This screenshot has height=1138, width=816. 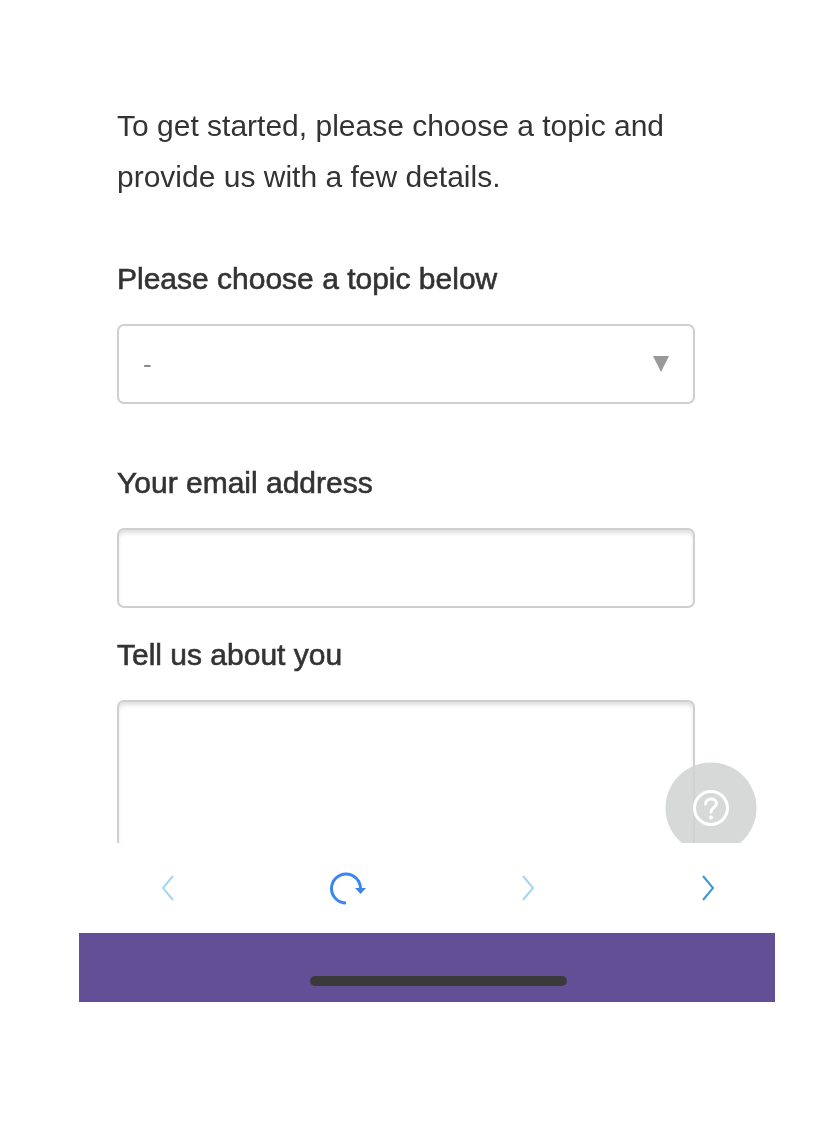 I want to click on email-field, so click(x=406, y=568).